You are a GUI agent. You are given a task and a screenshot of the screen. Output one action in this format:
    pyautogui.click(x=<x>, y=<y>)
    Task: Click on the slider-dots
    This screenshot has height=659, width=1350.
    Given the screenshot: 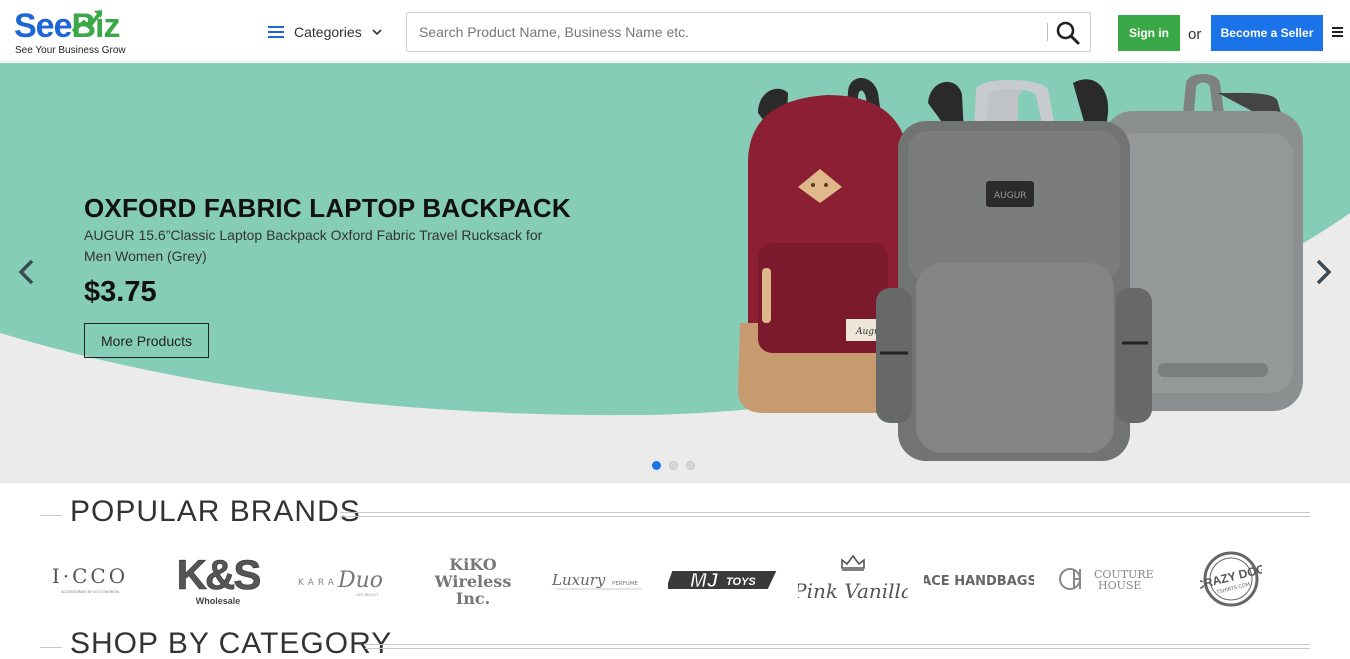 What is the action you would take?
    pyautogui.click(x=673, y=465)
    